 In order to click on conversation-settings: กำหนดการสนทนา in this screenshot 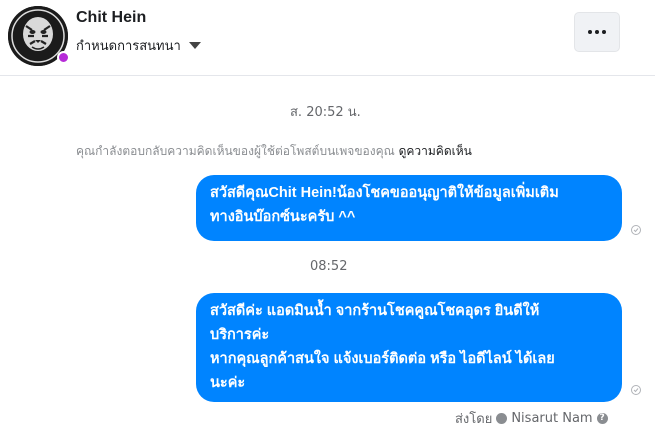, I will do `click(138, 45)`.